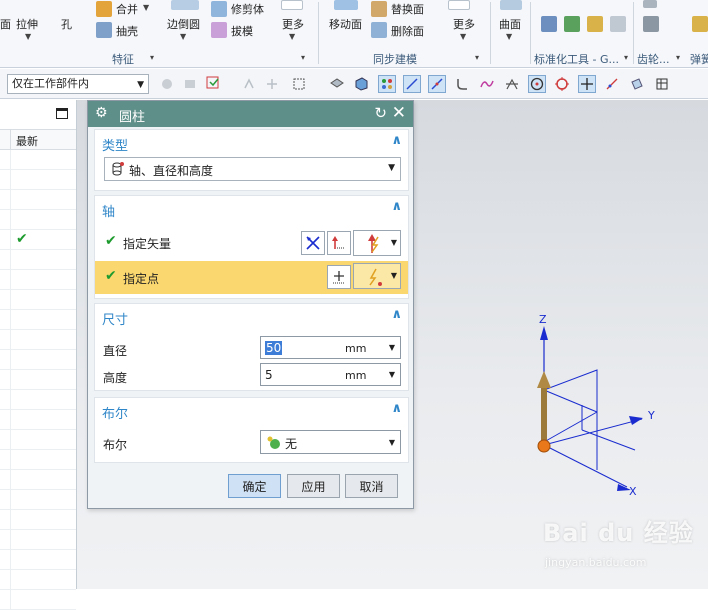 Image resolution: width=708 pixels, height=610 pixels. I want to click on feature-group-more-icon: ▾, so click(152, 57).